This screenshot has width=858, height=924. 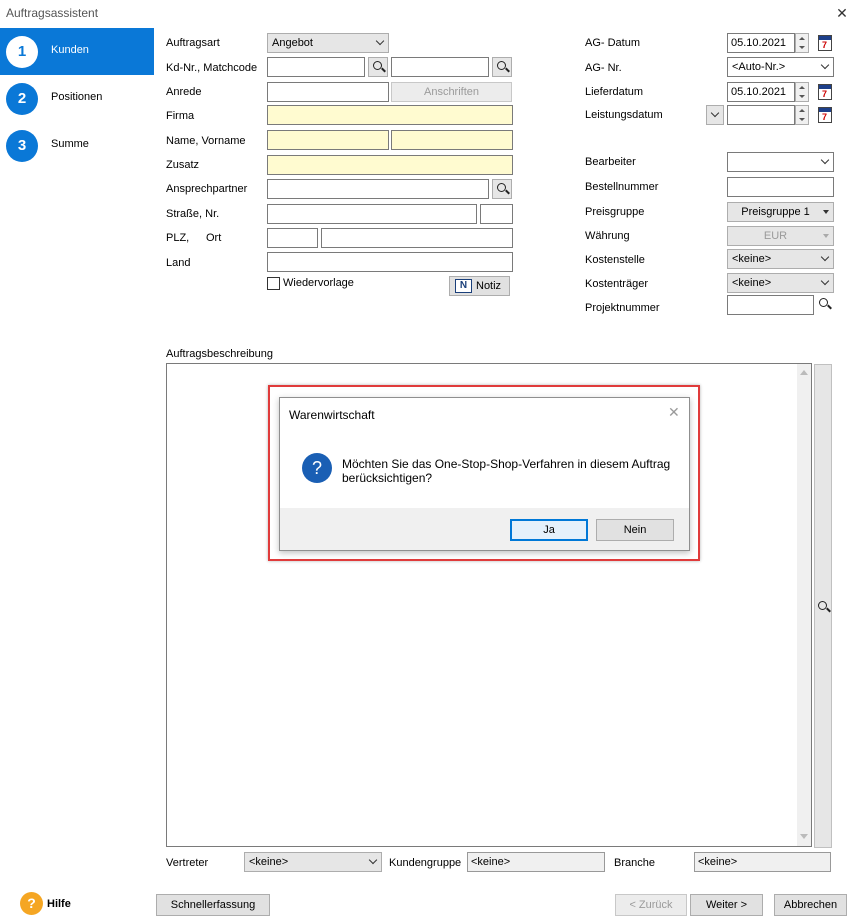 I want to click on firma-label: Firma, so click(x=180, y=116).